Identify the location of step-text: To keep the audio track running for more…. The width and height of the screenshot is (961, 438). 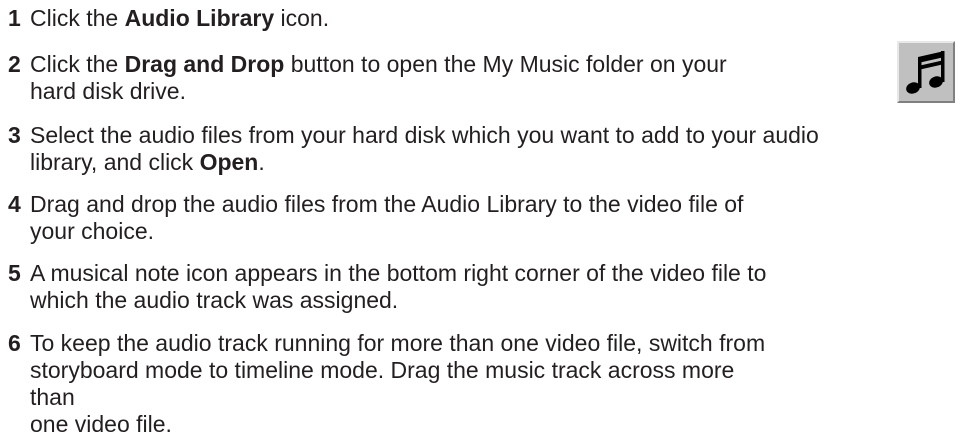
(398, 343).